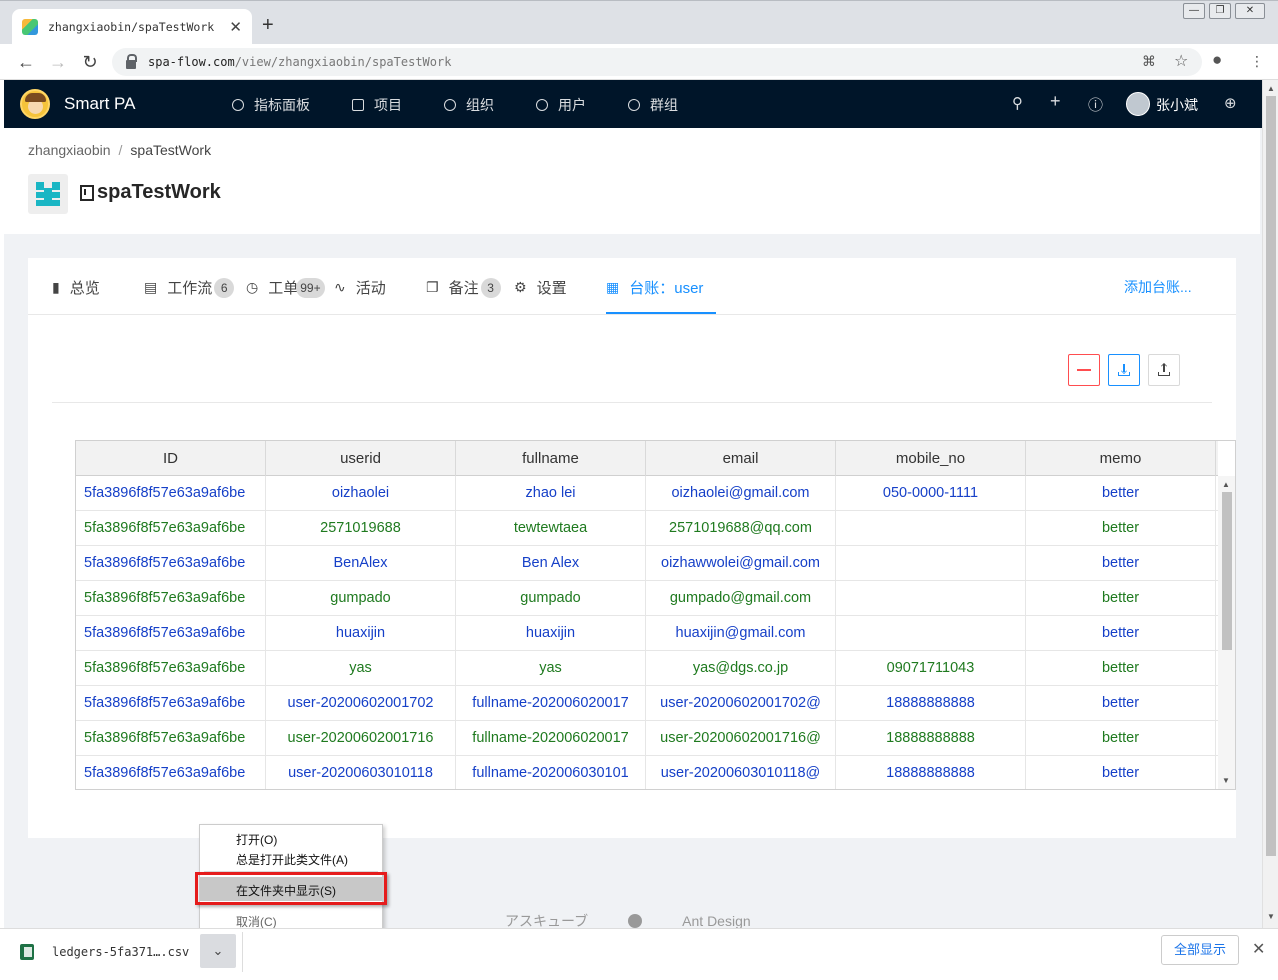  What do you see at coordinates (361, 738) in the screenshot?
I see `cell-userid: user-20200602001716` at bounding box center [361, 738].